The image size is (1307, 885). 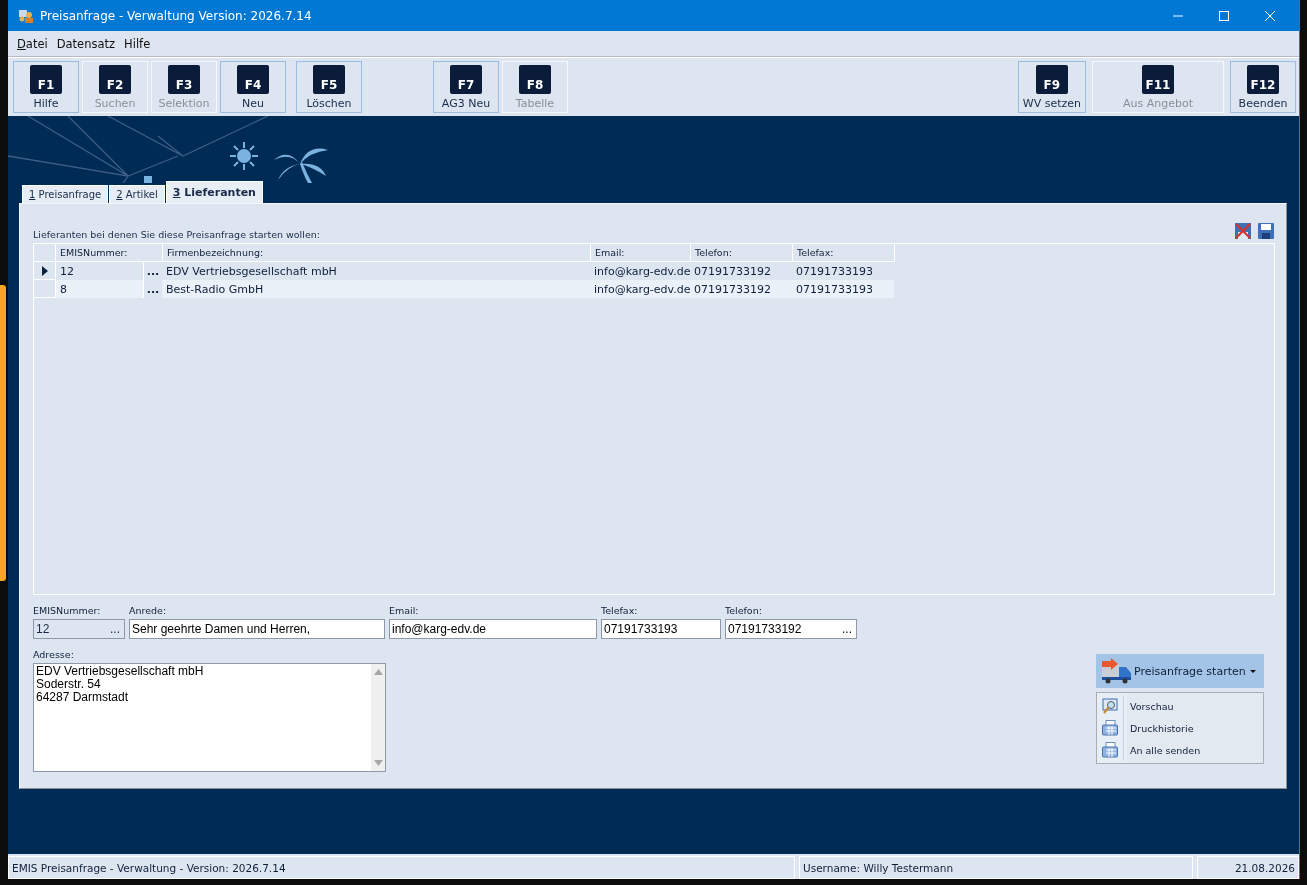 I want to click on table-cell: 07191733192, so click(x=741, y=289).